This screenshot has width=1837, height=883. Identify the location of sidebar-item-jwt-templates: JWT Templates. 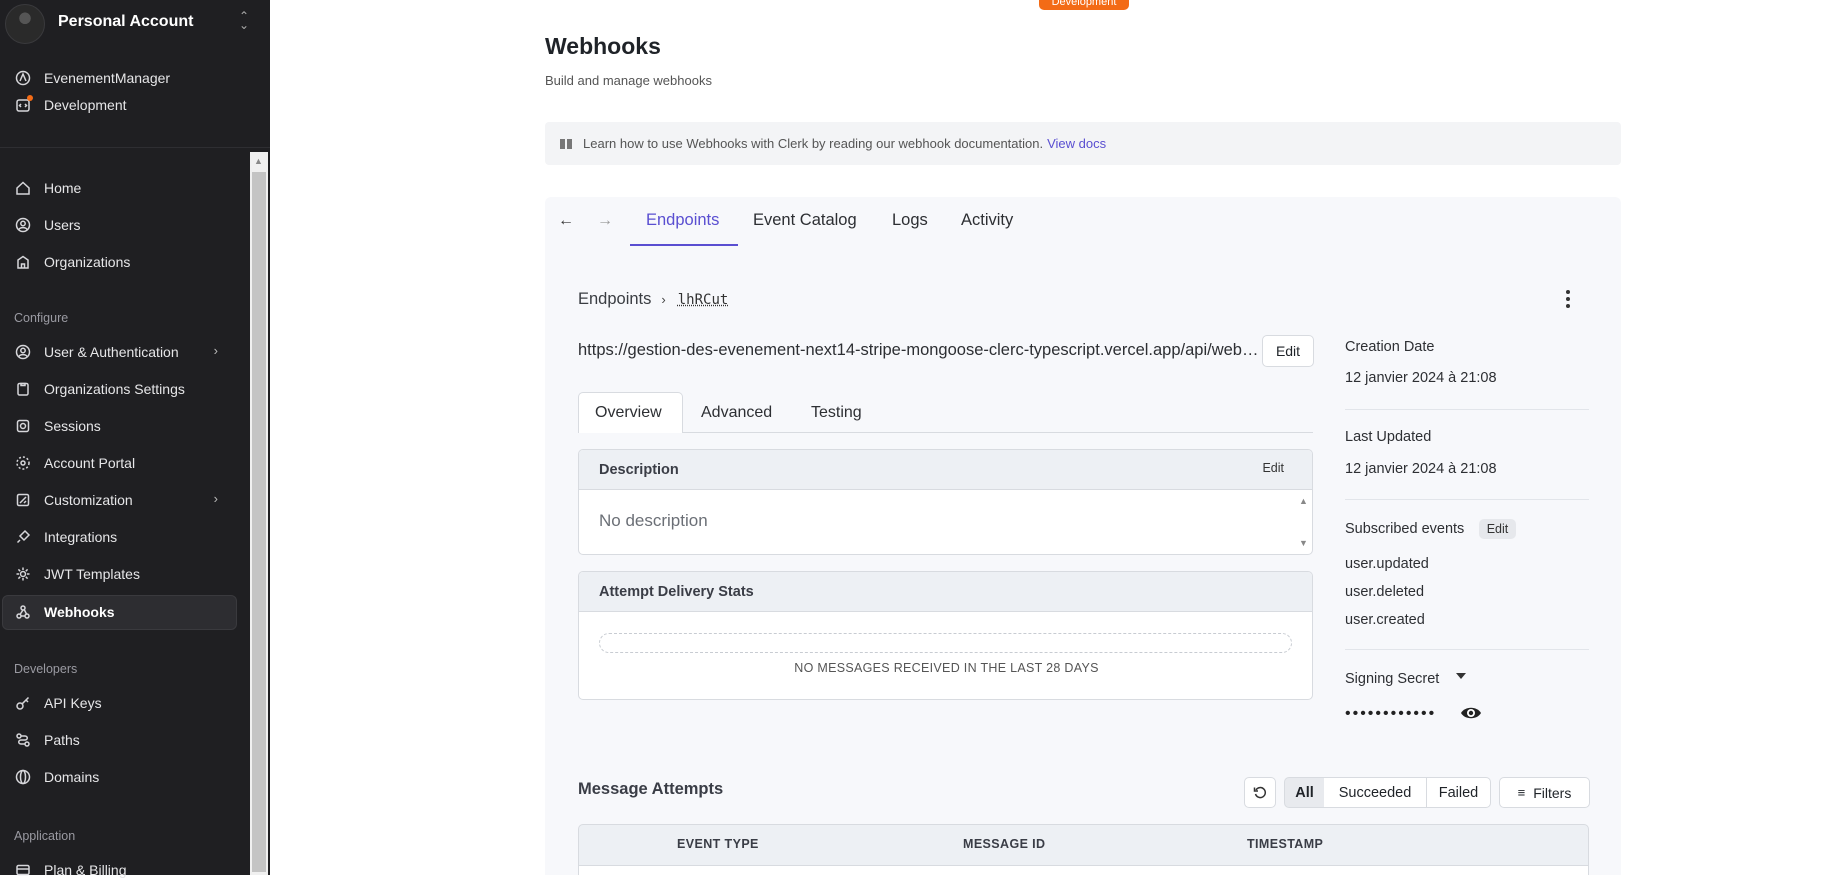
(126, 574).